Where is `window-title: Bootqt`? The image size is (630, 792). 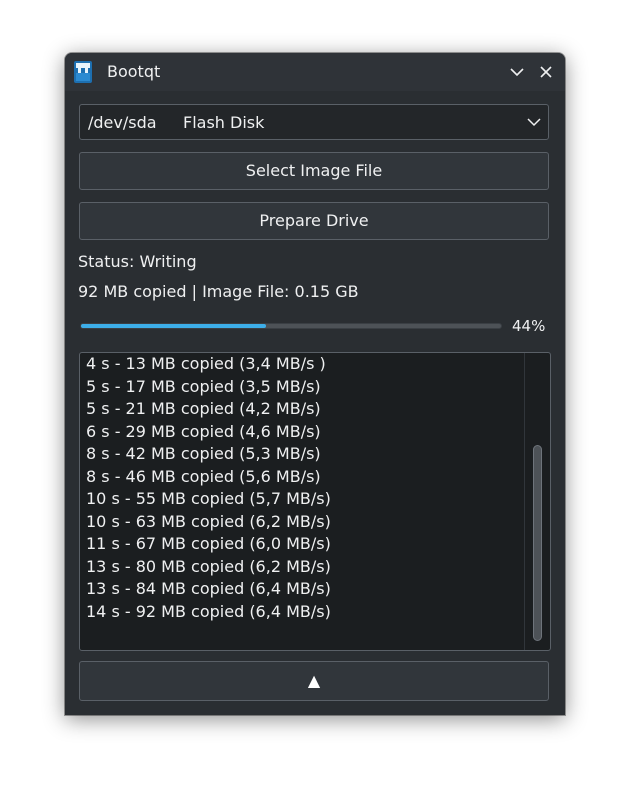
window-title: Bootqt is located at coordinates (134, 71).